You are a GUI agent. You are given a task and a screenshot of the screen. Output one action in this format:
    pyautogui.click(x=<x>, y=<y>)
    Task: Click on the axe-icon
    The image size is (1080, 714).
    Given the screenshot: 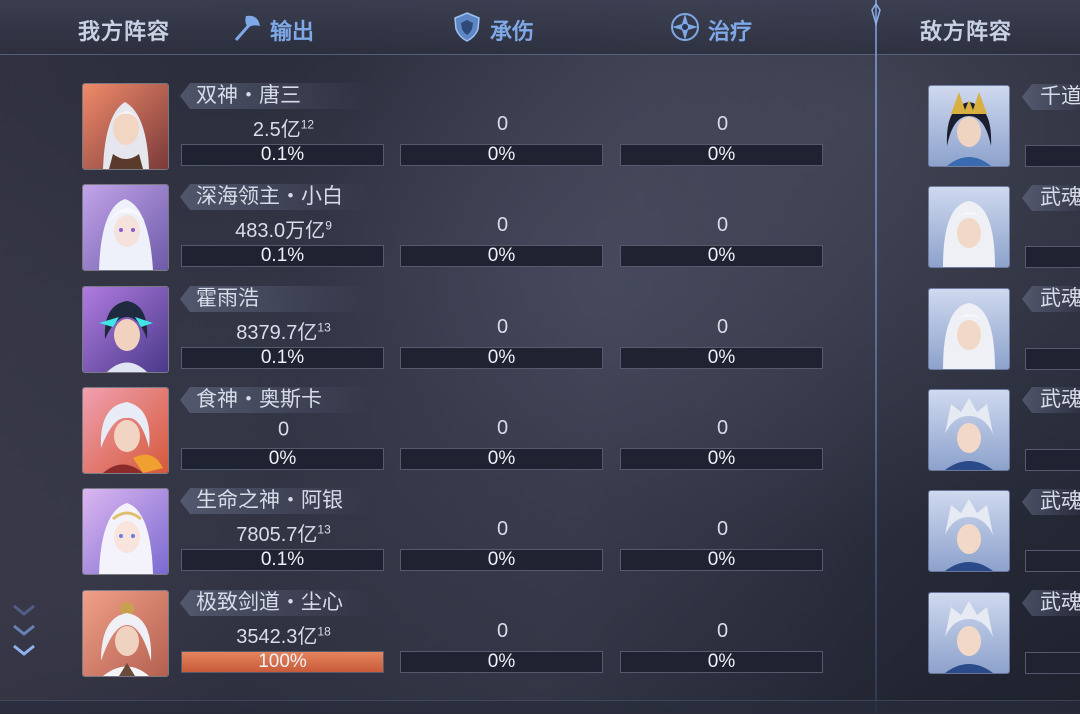 What is the action you would take?
    pyautogui.click(x=247, y=30)
    